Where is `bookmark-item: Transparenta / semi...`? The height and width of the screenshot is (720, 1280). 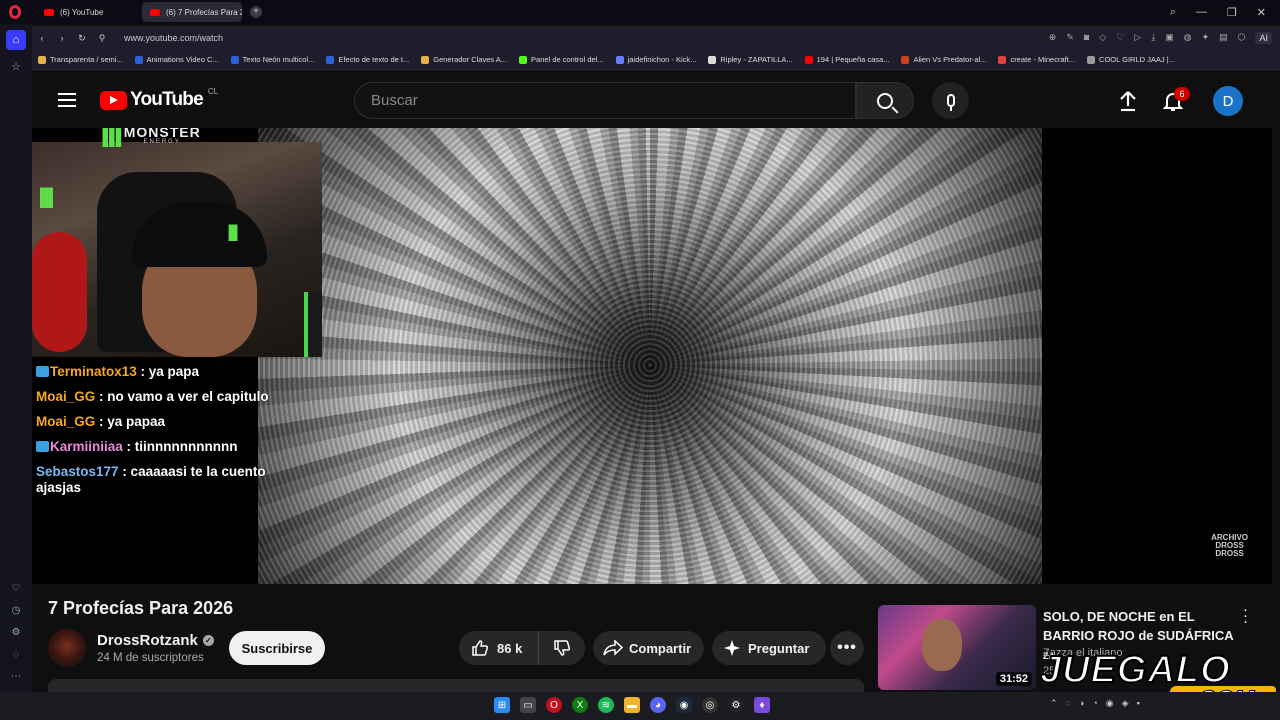
bookmark-item: Transparenta / semi... is located at coordinates (80, 59).